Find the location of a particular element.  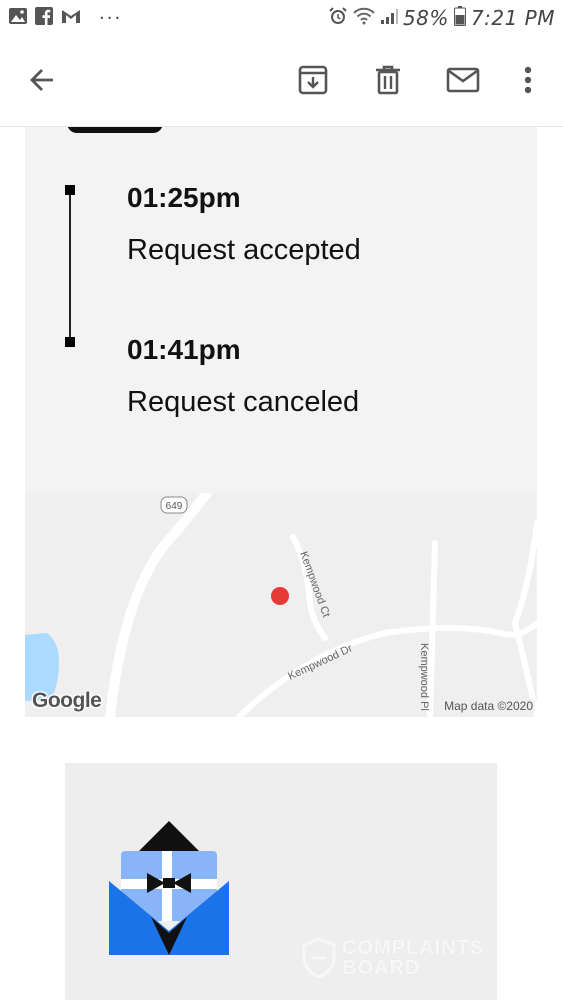

gallery-icon is located at coordinates (18, 18).